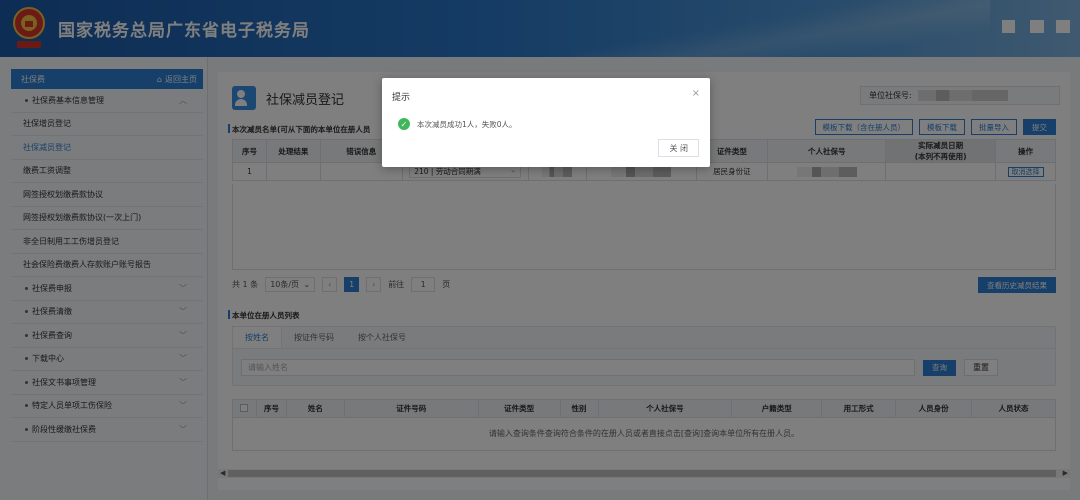 Image resolution: width=1080 pixels, height=500 pixels. What do you see at coordinates (467, 124) in the screenshot?
I see `dialog-message: 本次减员成功1人，失败0人。` at bounding box center [467, 124].